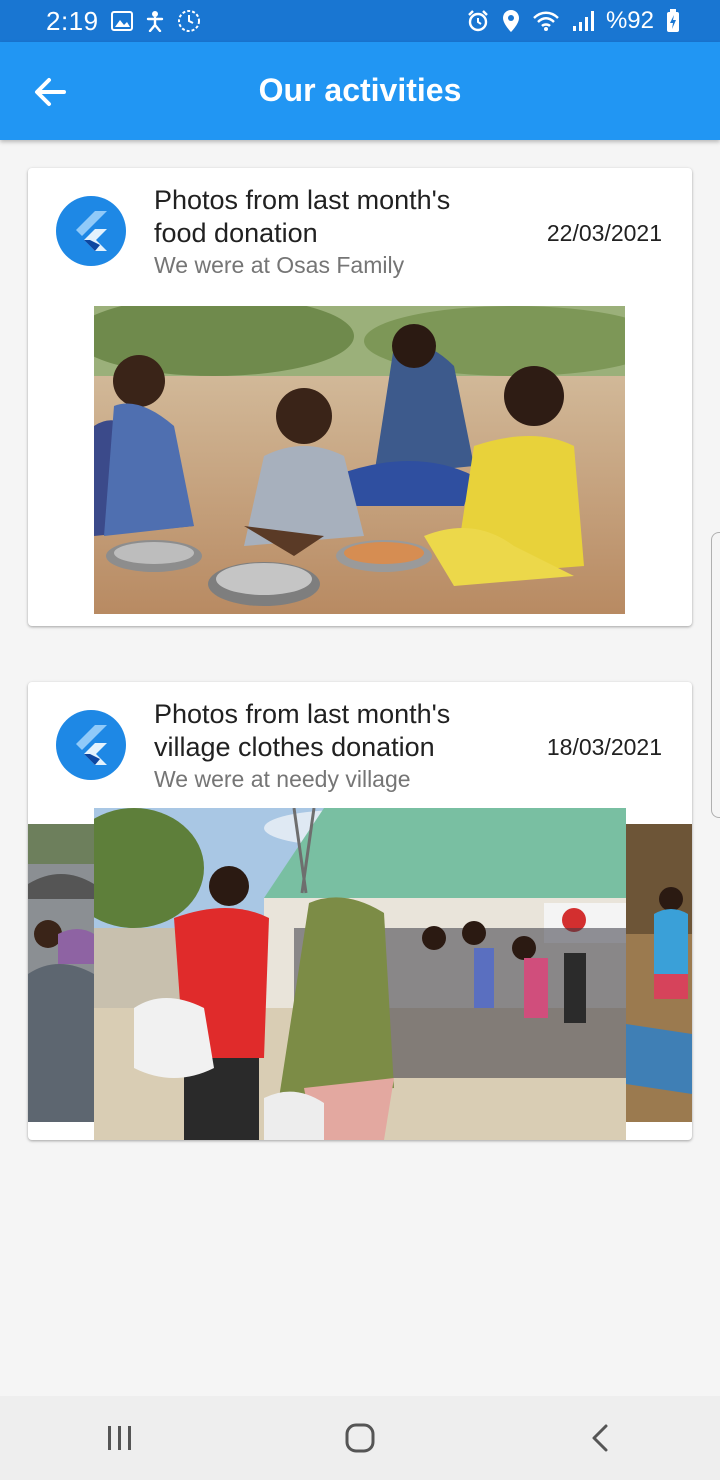 This screenshot has height=1480, width=720. Describe the element at coordinates (629, 20) in the screenshot. I see `battery-percent: %92` at that location.